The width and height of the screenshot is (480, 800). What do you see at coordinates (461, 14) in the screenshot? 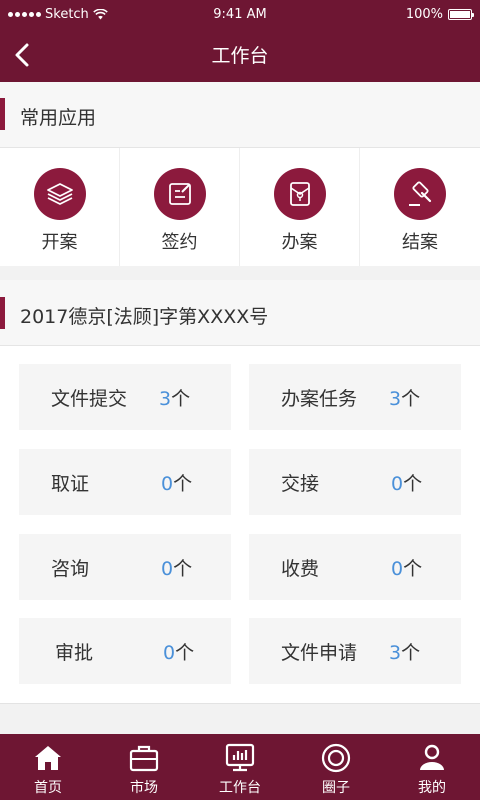
I see `battery-icon` at bounding box center [461, 14].